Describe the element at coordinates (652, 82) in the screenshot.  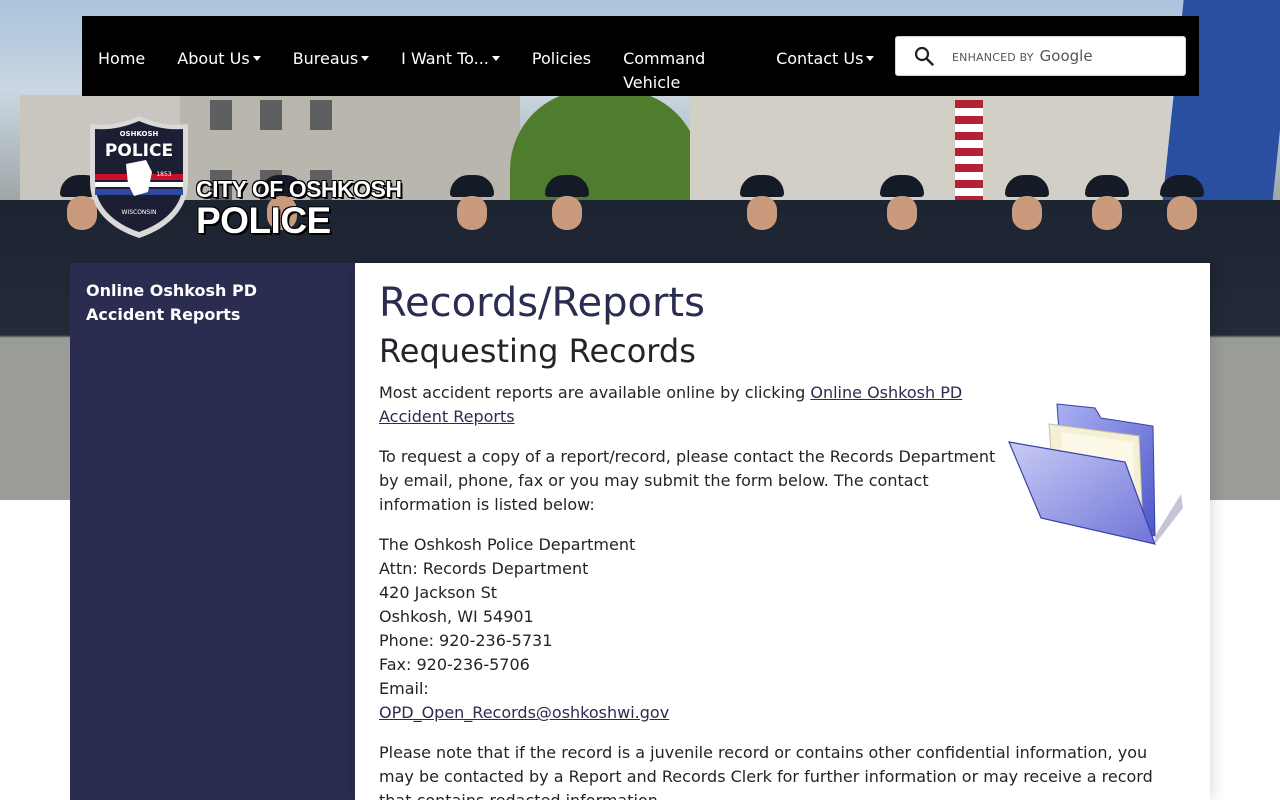
I see `nav-command-vehicle-line2: Vehicle` at that location.